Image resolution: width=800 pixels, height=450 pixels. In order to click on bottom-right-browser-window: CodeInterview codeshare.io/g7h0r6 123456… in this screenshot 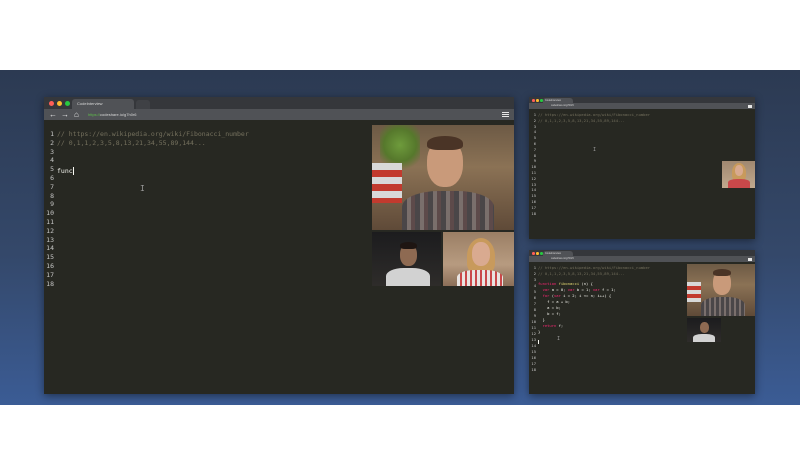, I will do `click(642, 322)`.